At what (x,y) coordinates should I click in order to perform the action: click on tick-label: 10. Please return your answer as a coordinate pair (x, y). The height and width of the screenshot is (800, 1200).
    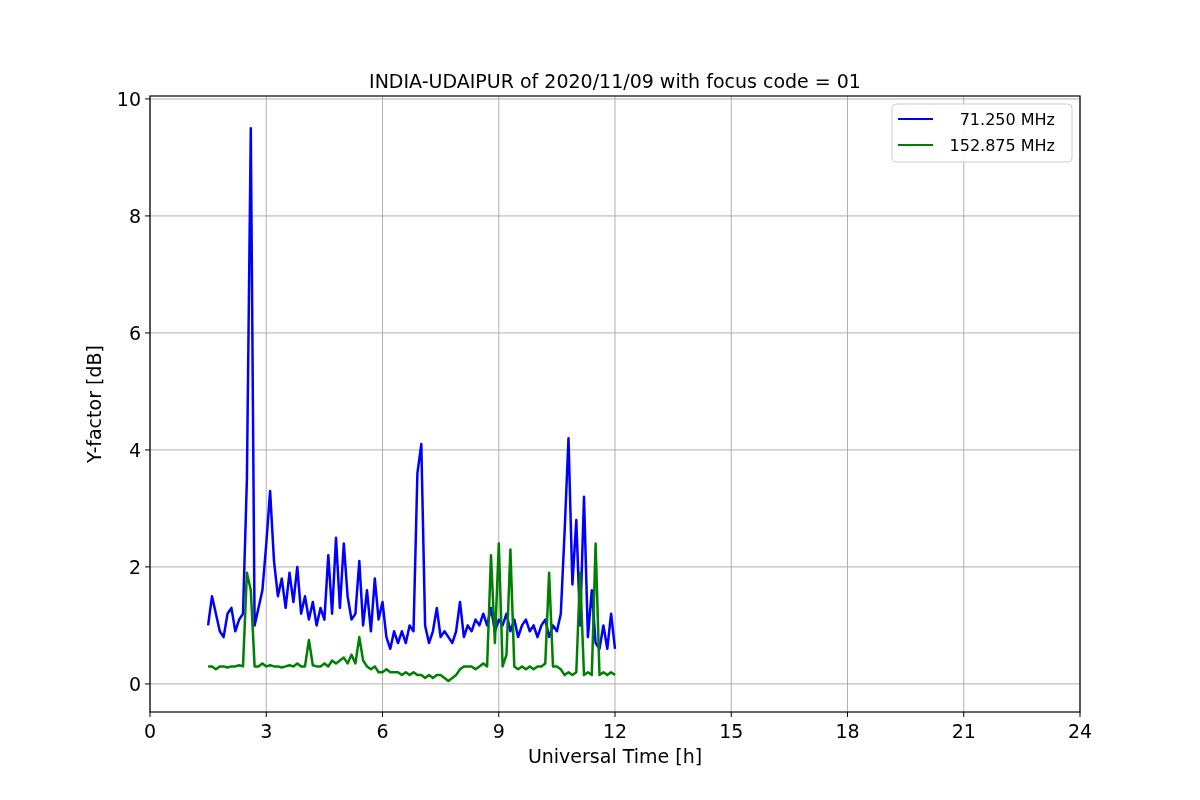
    Looking at the image, I should click on (128, 98).